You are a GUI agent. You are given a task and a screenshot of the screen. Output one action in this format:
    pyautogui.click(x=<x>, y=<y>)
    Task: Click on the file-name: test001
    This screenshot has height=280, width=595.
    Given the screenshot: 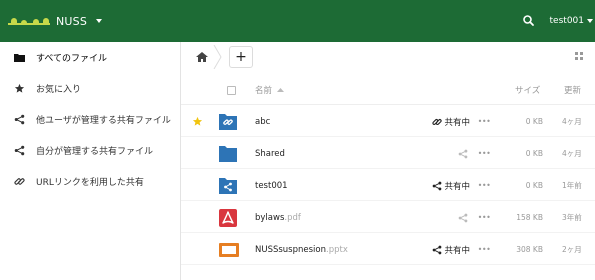 What is the action you would take?
    pyautogui.click(x=271, y=185)
    